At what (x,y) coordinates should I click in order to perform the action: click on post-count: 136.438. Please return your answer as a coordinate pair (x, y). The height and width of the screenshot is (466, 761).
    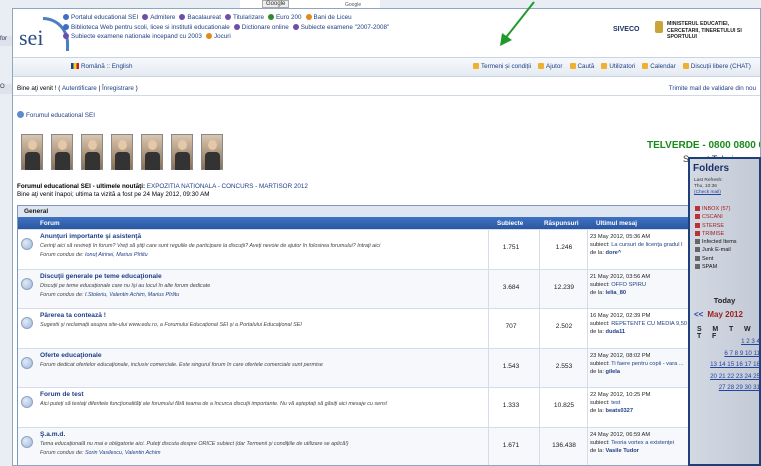
    Looking at the image, I should click on (564, 445).